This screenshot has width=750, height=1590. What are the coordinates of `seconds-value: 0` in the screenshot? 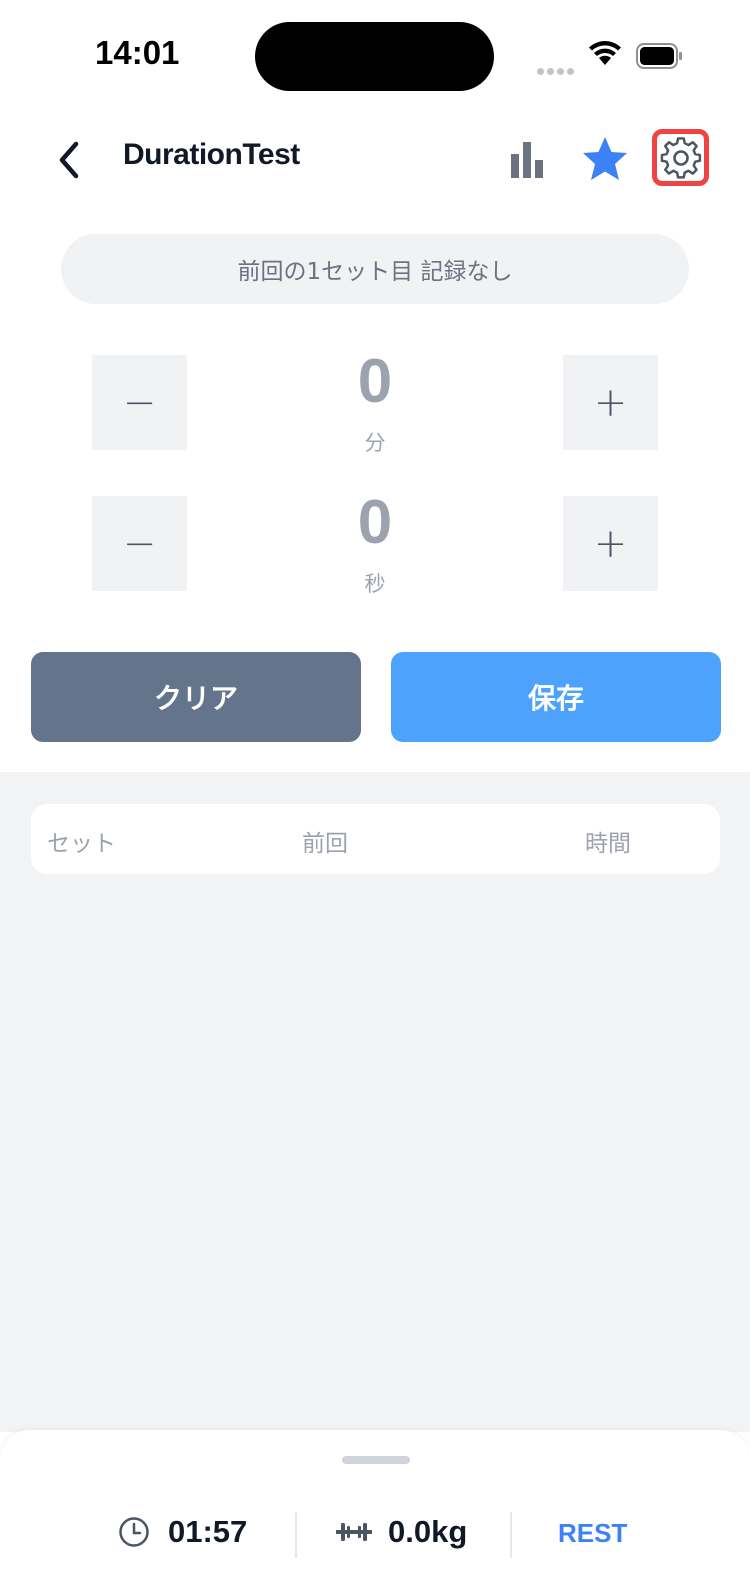 It's located at (375, 522).